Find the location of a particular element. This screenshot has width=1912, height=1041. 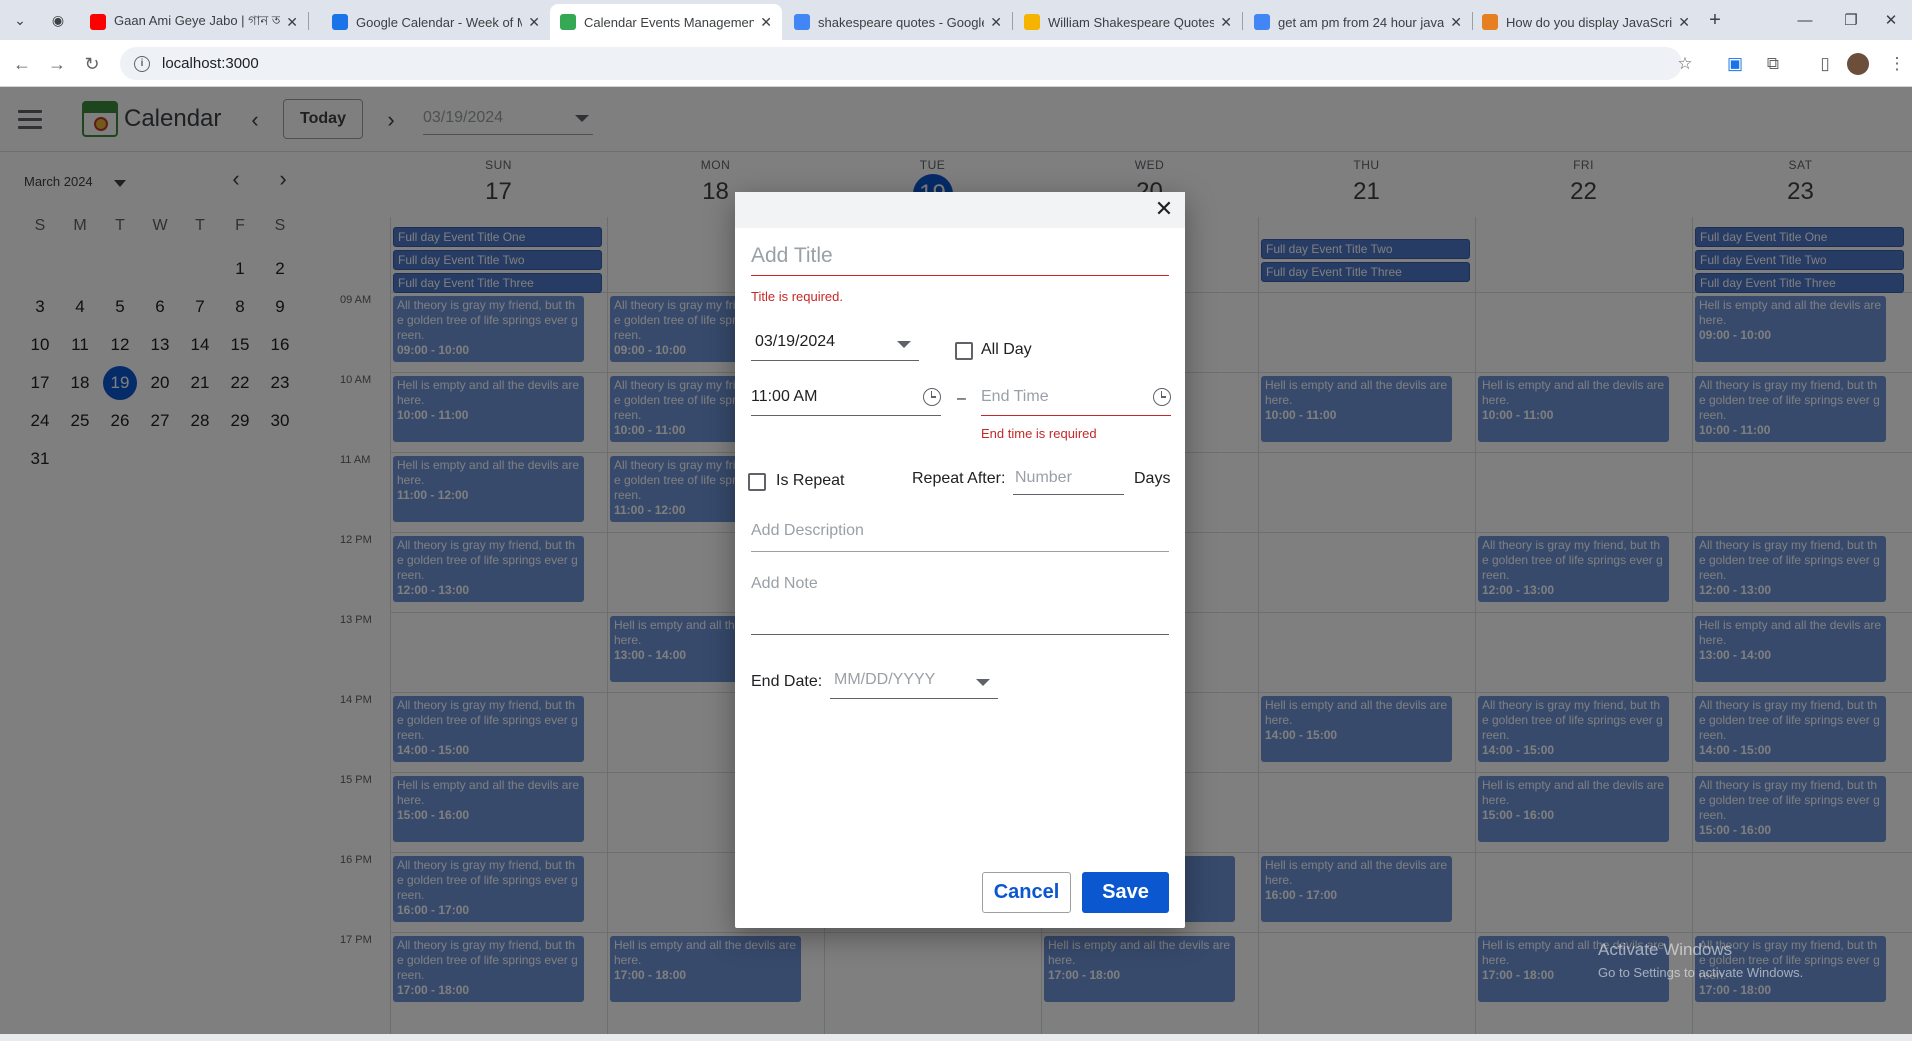

browser-toolbar: ← → ↻ i localhost:3000 ☆ ▣ ⧉ ▯ ⋮ is located at coordinates (956, 63).